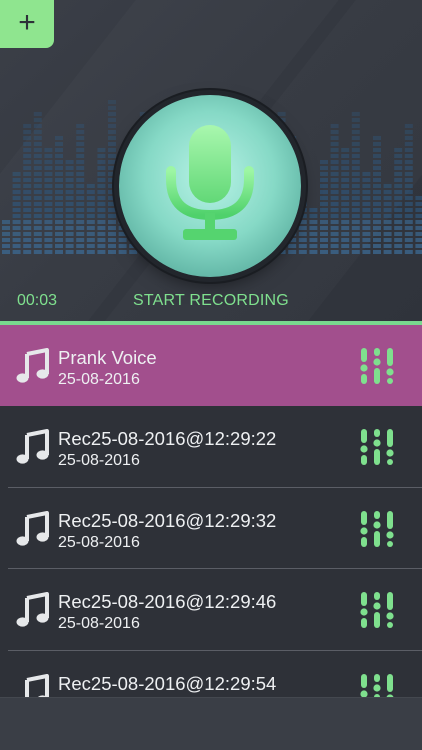 The width and height of the screenshot is (422, 750). What do you see at coordinates (167, 438) in the screenshot?
I see `recording-title: Rec25-08-2016@12:29:22` at bounding box center [167, 438].